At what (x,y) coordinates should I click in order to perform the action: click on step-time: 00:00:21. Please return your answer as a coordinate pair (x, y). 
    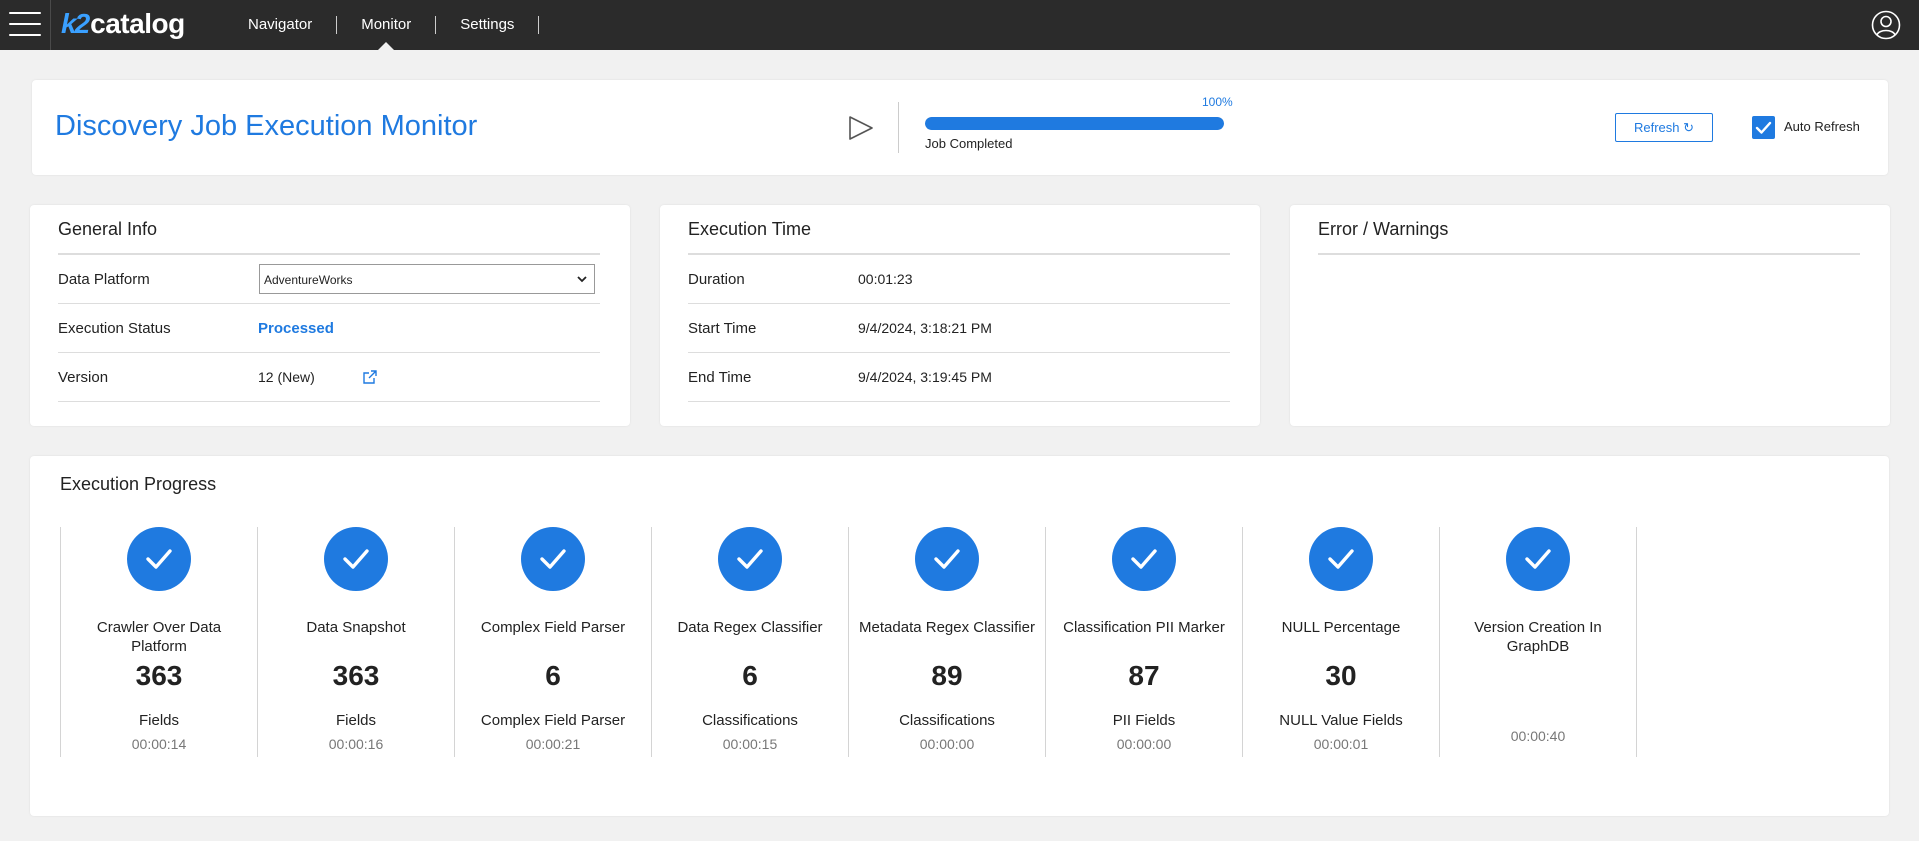
    Looking at the image, I should click on (553, 744).